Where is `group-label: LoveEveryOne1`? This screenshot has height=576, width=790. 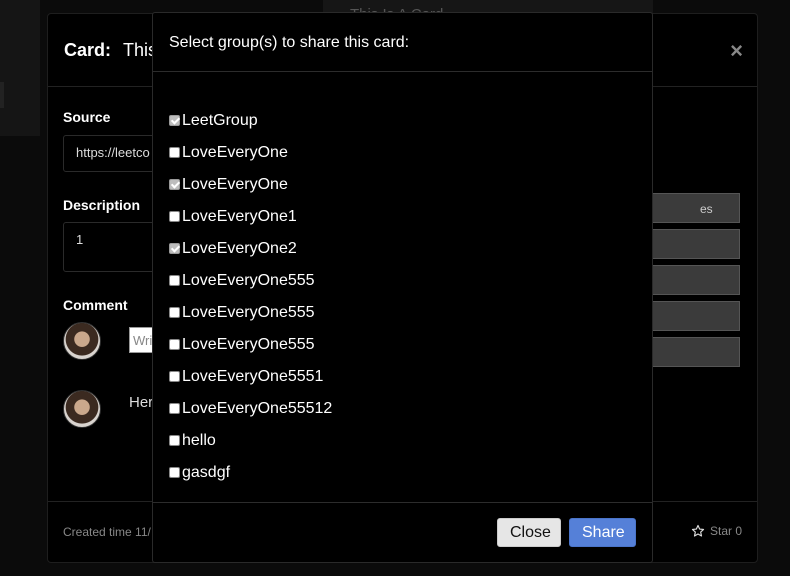
group-label: LoveEveryOne1 is located at coordinates (239, 216).